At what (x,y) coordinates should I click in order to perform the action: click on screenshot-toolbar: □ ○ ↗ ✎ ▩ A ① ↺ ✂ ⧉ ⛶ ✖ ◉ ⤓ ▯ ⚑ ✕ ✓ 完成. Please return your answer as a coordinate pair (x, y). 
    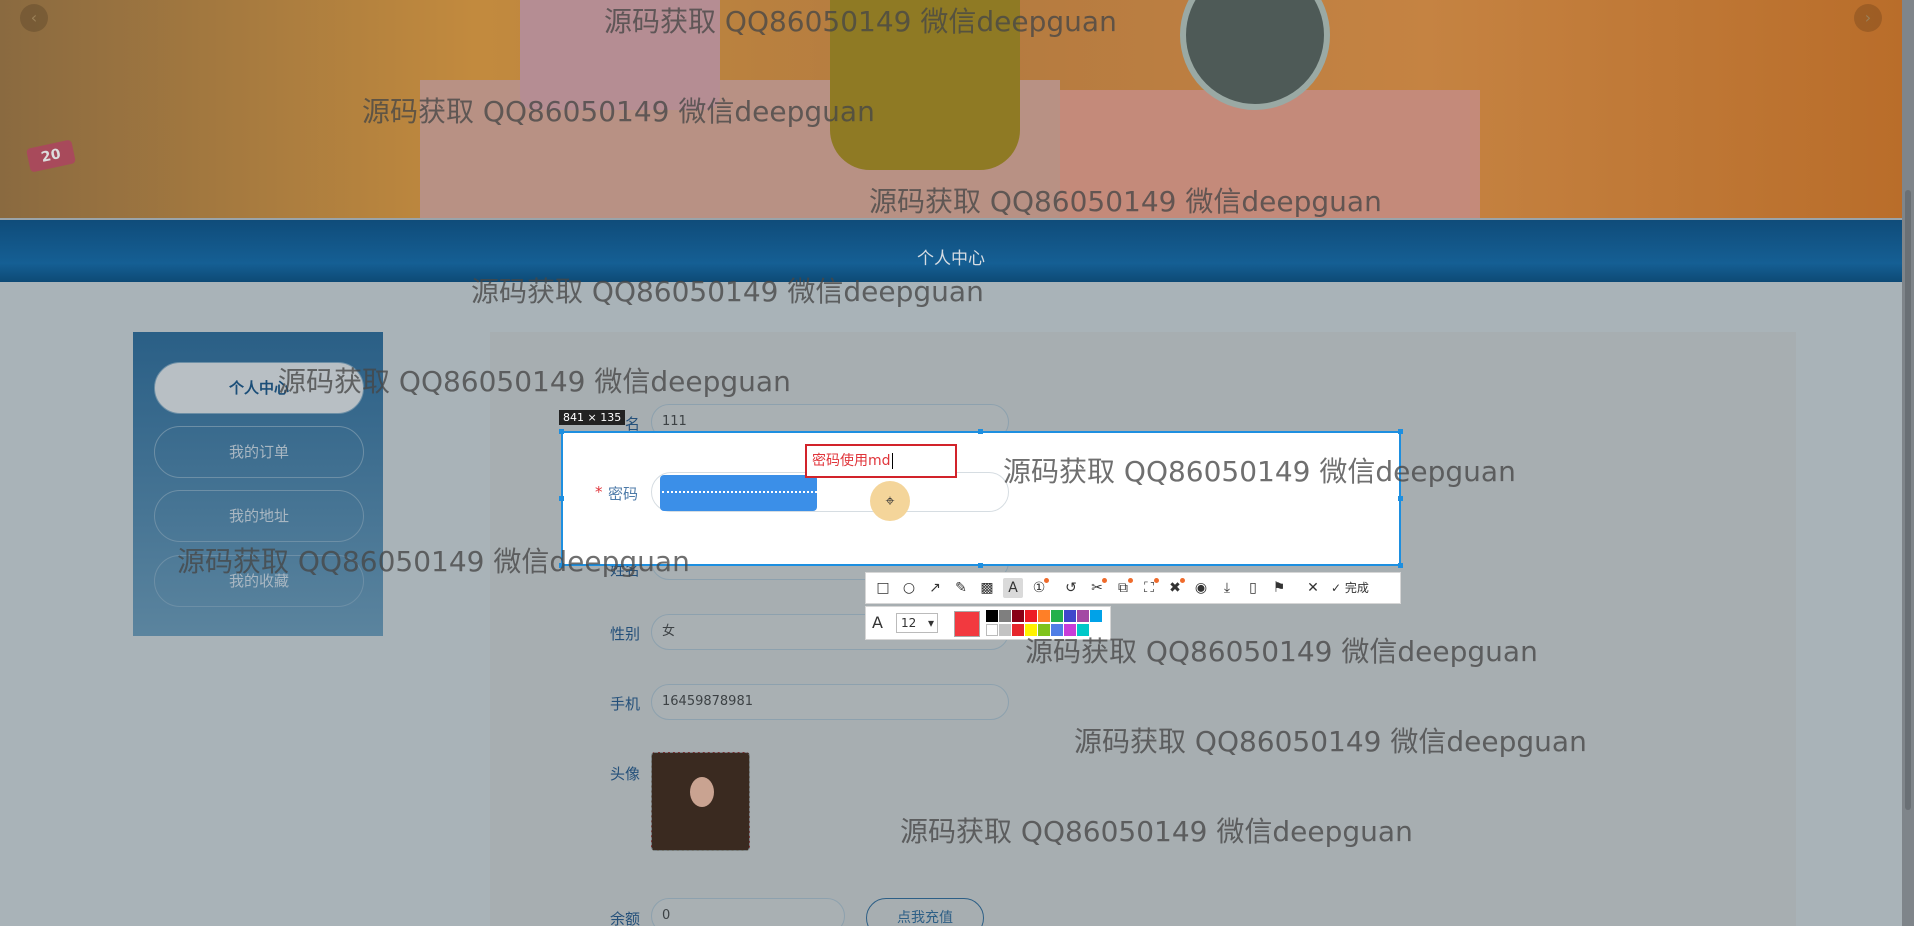
    Looking at the image, I should click on (1133, 588).